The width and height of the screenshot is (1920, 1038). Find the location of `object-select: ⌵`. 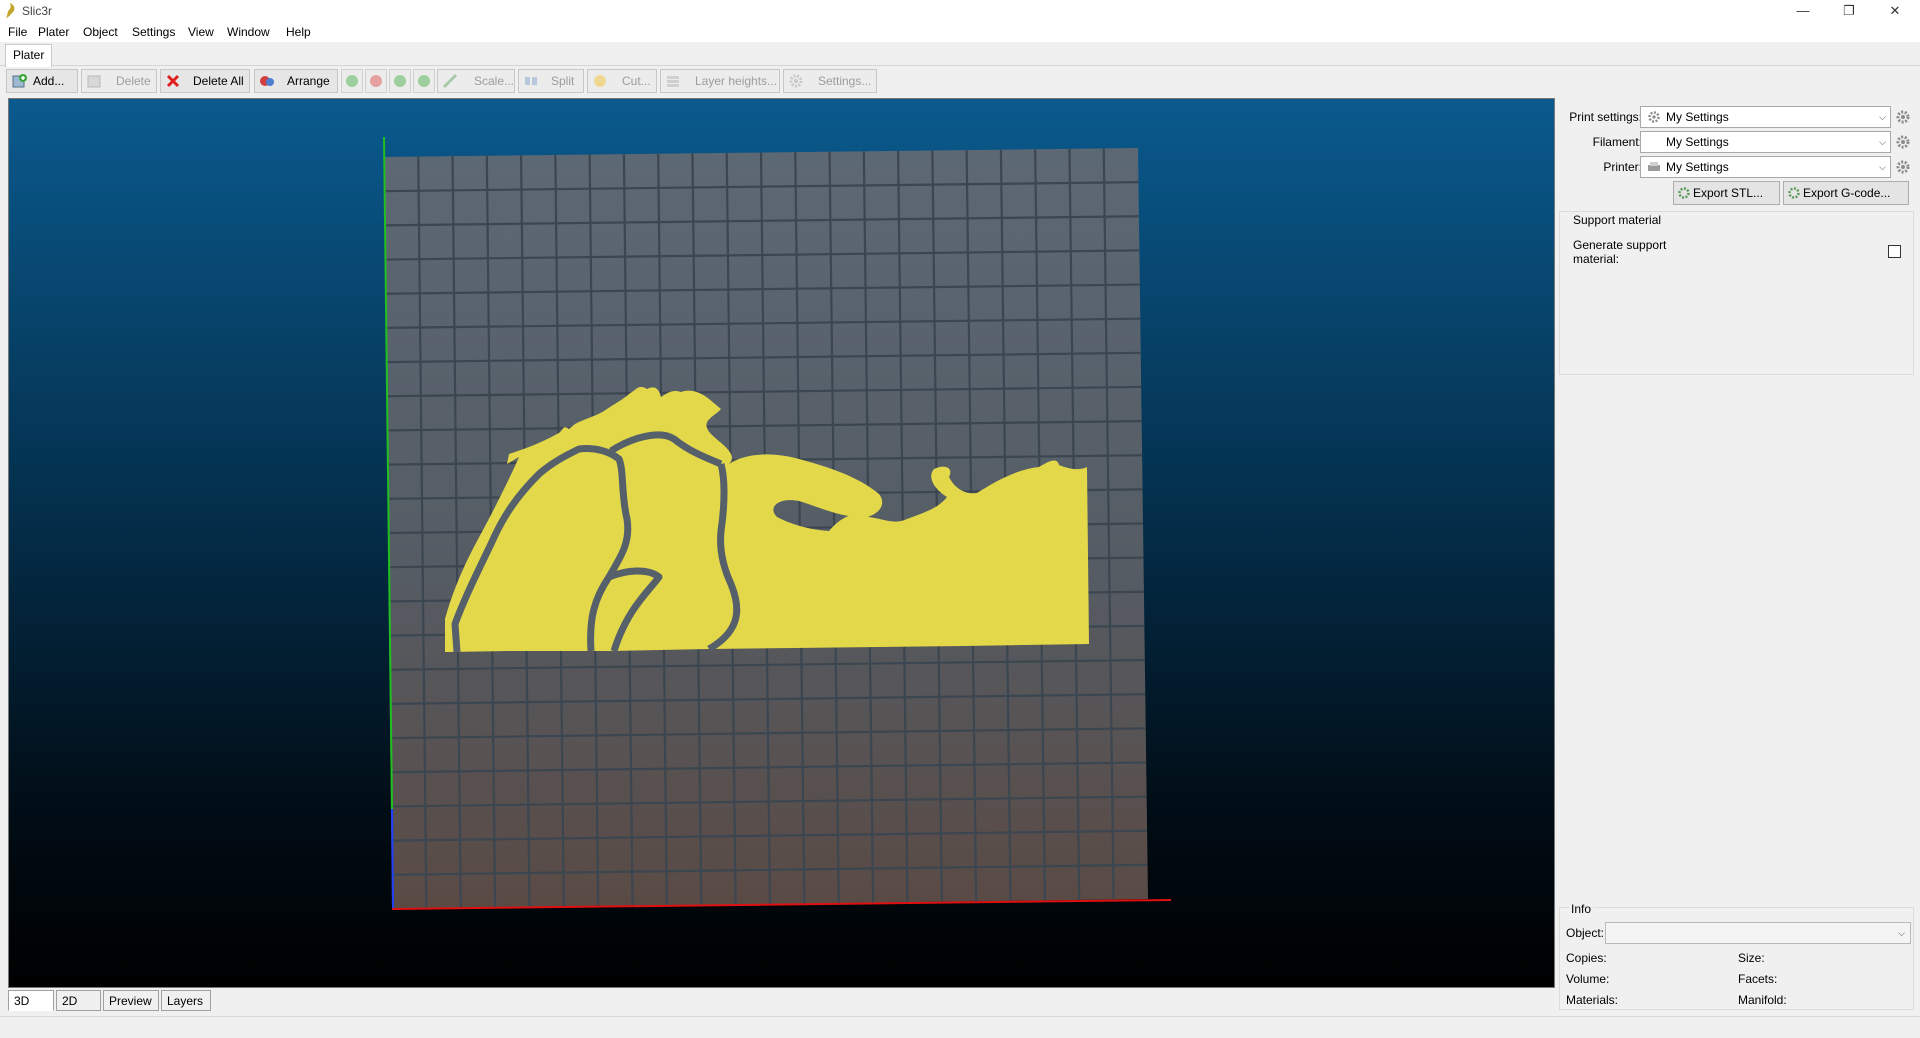

object-select: ⌵ is located at coordinates (1758, 933).